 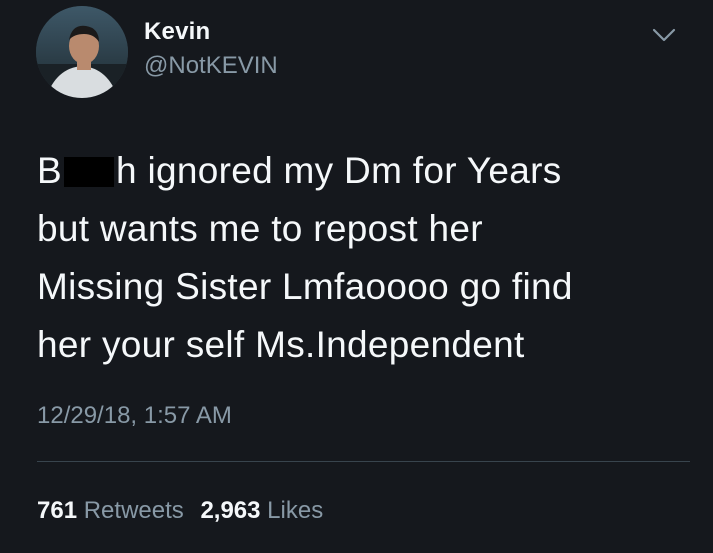 What do you see at coordinates (134, 416) in the screenshot?
I see `tweet-timestamp: 12/29/18, 1:57 AM` at bounding box center [134, 416].